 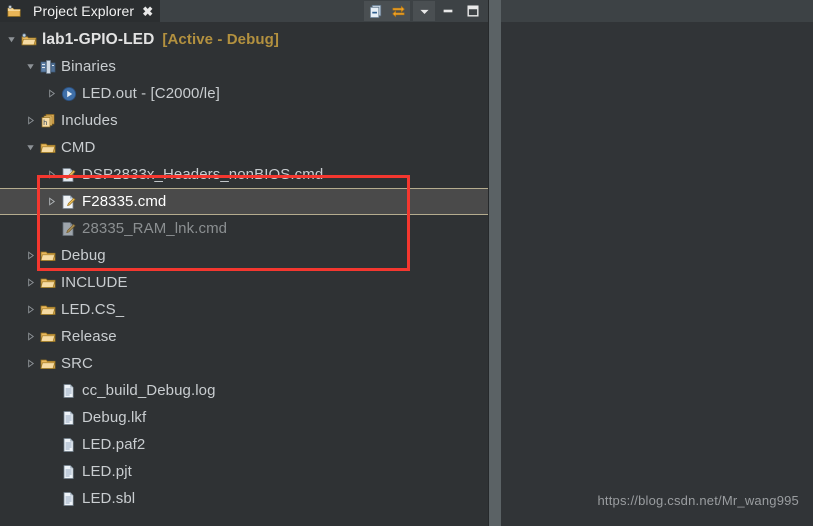 I want to click on linker-command-file-excluded-icon, so click(x=68, y=228).